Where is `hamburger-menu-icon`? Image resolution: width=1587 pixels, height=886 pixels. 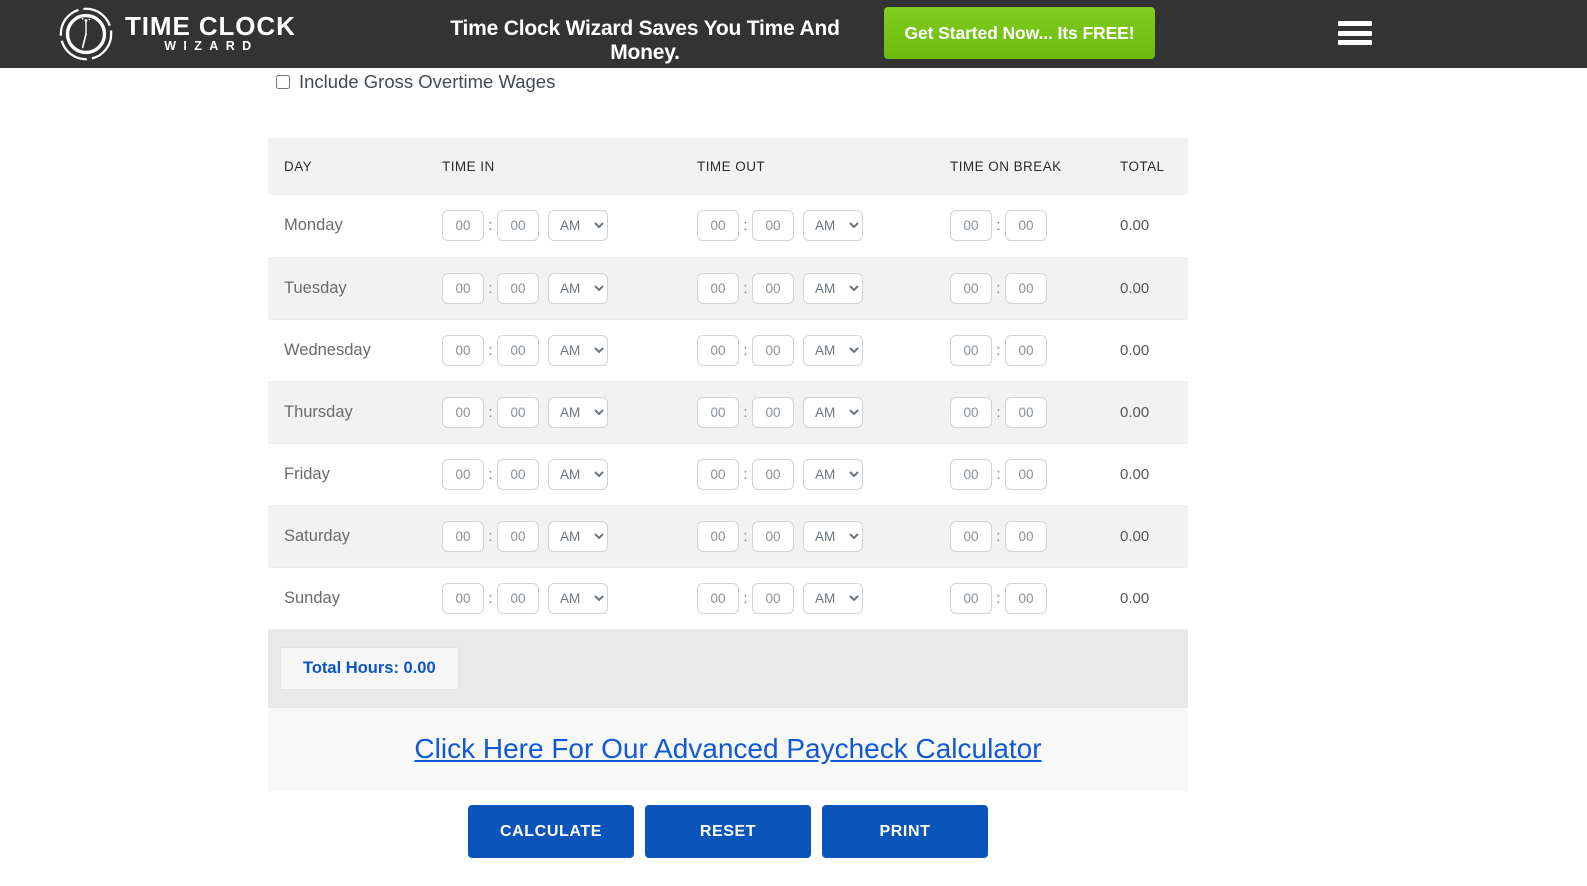 hamburger-menu-icon is located at coordinates (1355, 33).